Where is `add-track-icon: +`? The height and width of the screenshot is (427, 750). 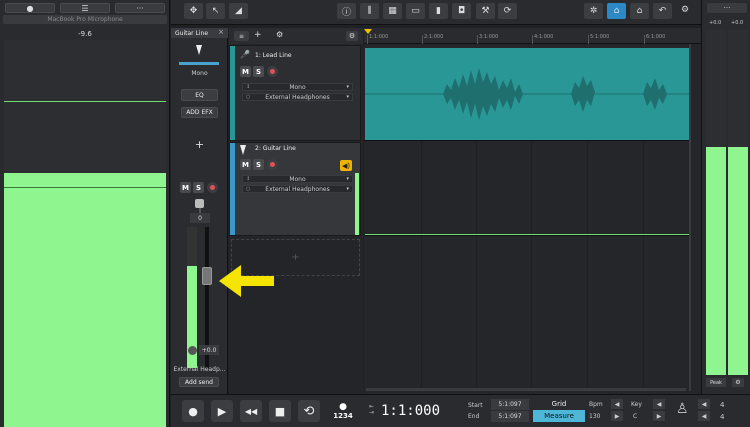 add-track-icon: + is located at coordinates (258, 35).